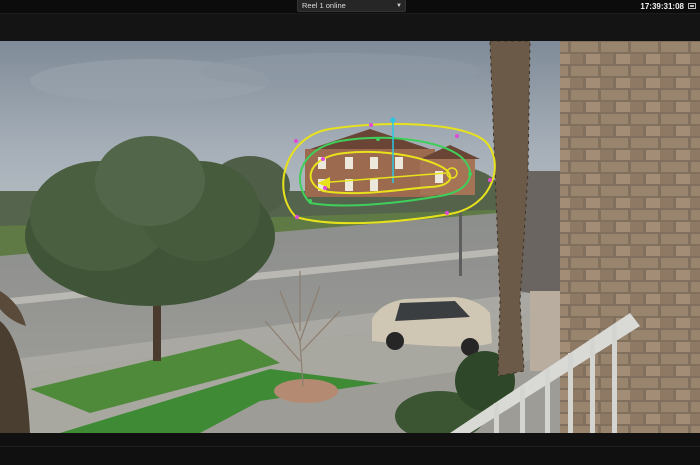  I want to click on chevron-down-icon: ▼, so click(399, 6).